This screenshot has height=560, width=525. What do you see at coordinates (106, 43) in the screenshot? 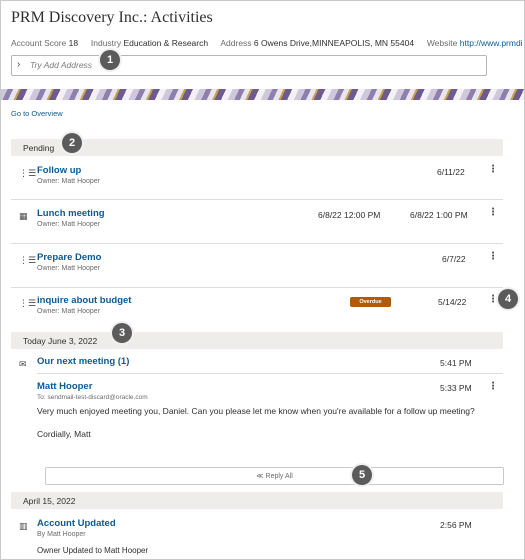
I see `industry-label: Industry` at bounding box center [106, 43].